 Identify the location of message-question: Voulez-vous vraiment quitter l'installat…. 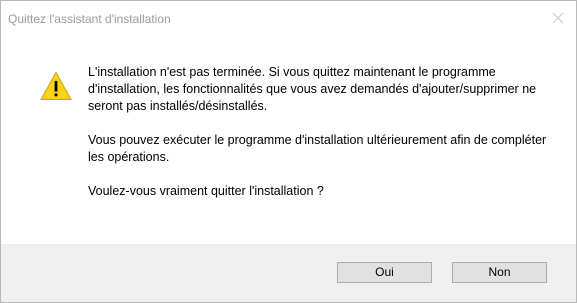
(206, 191).